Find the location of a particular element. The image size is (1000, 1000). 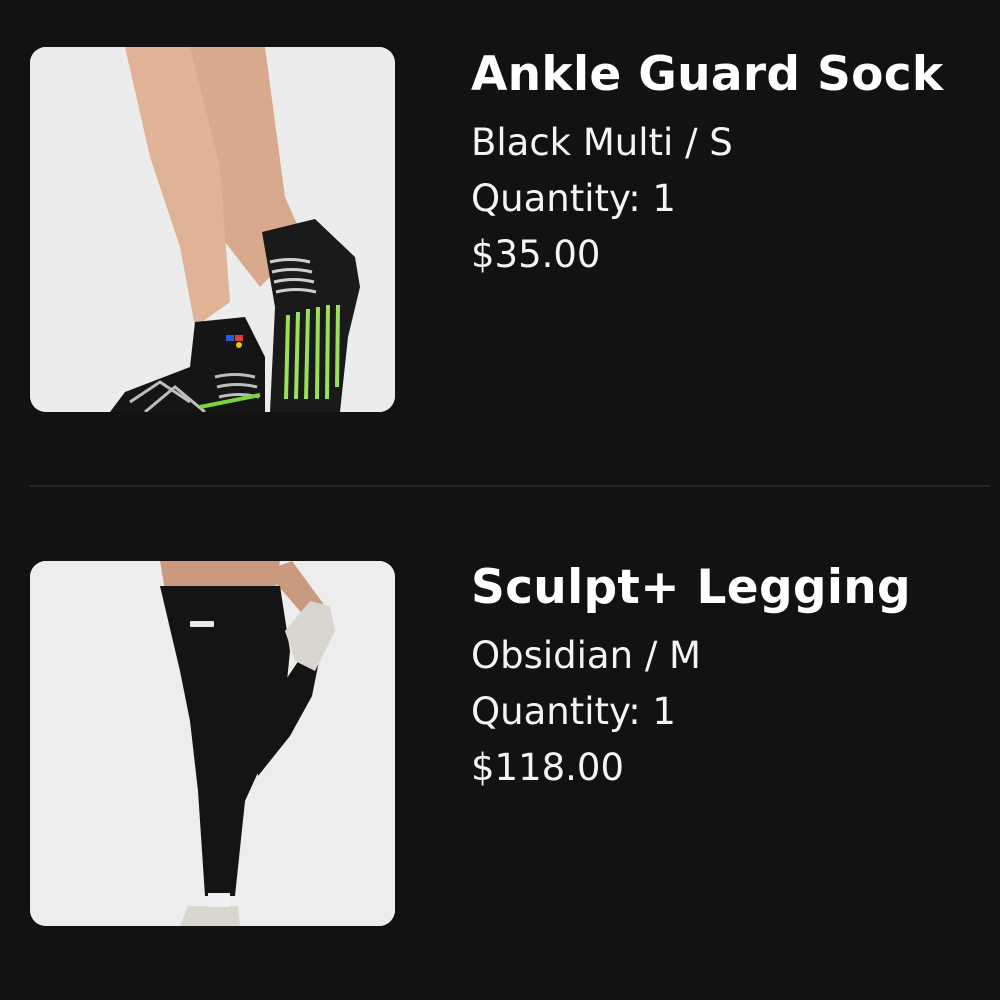

price-label: $35.00 is located at coordinates (536, 254).